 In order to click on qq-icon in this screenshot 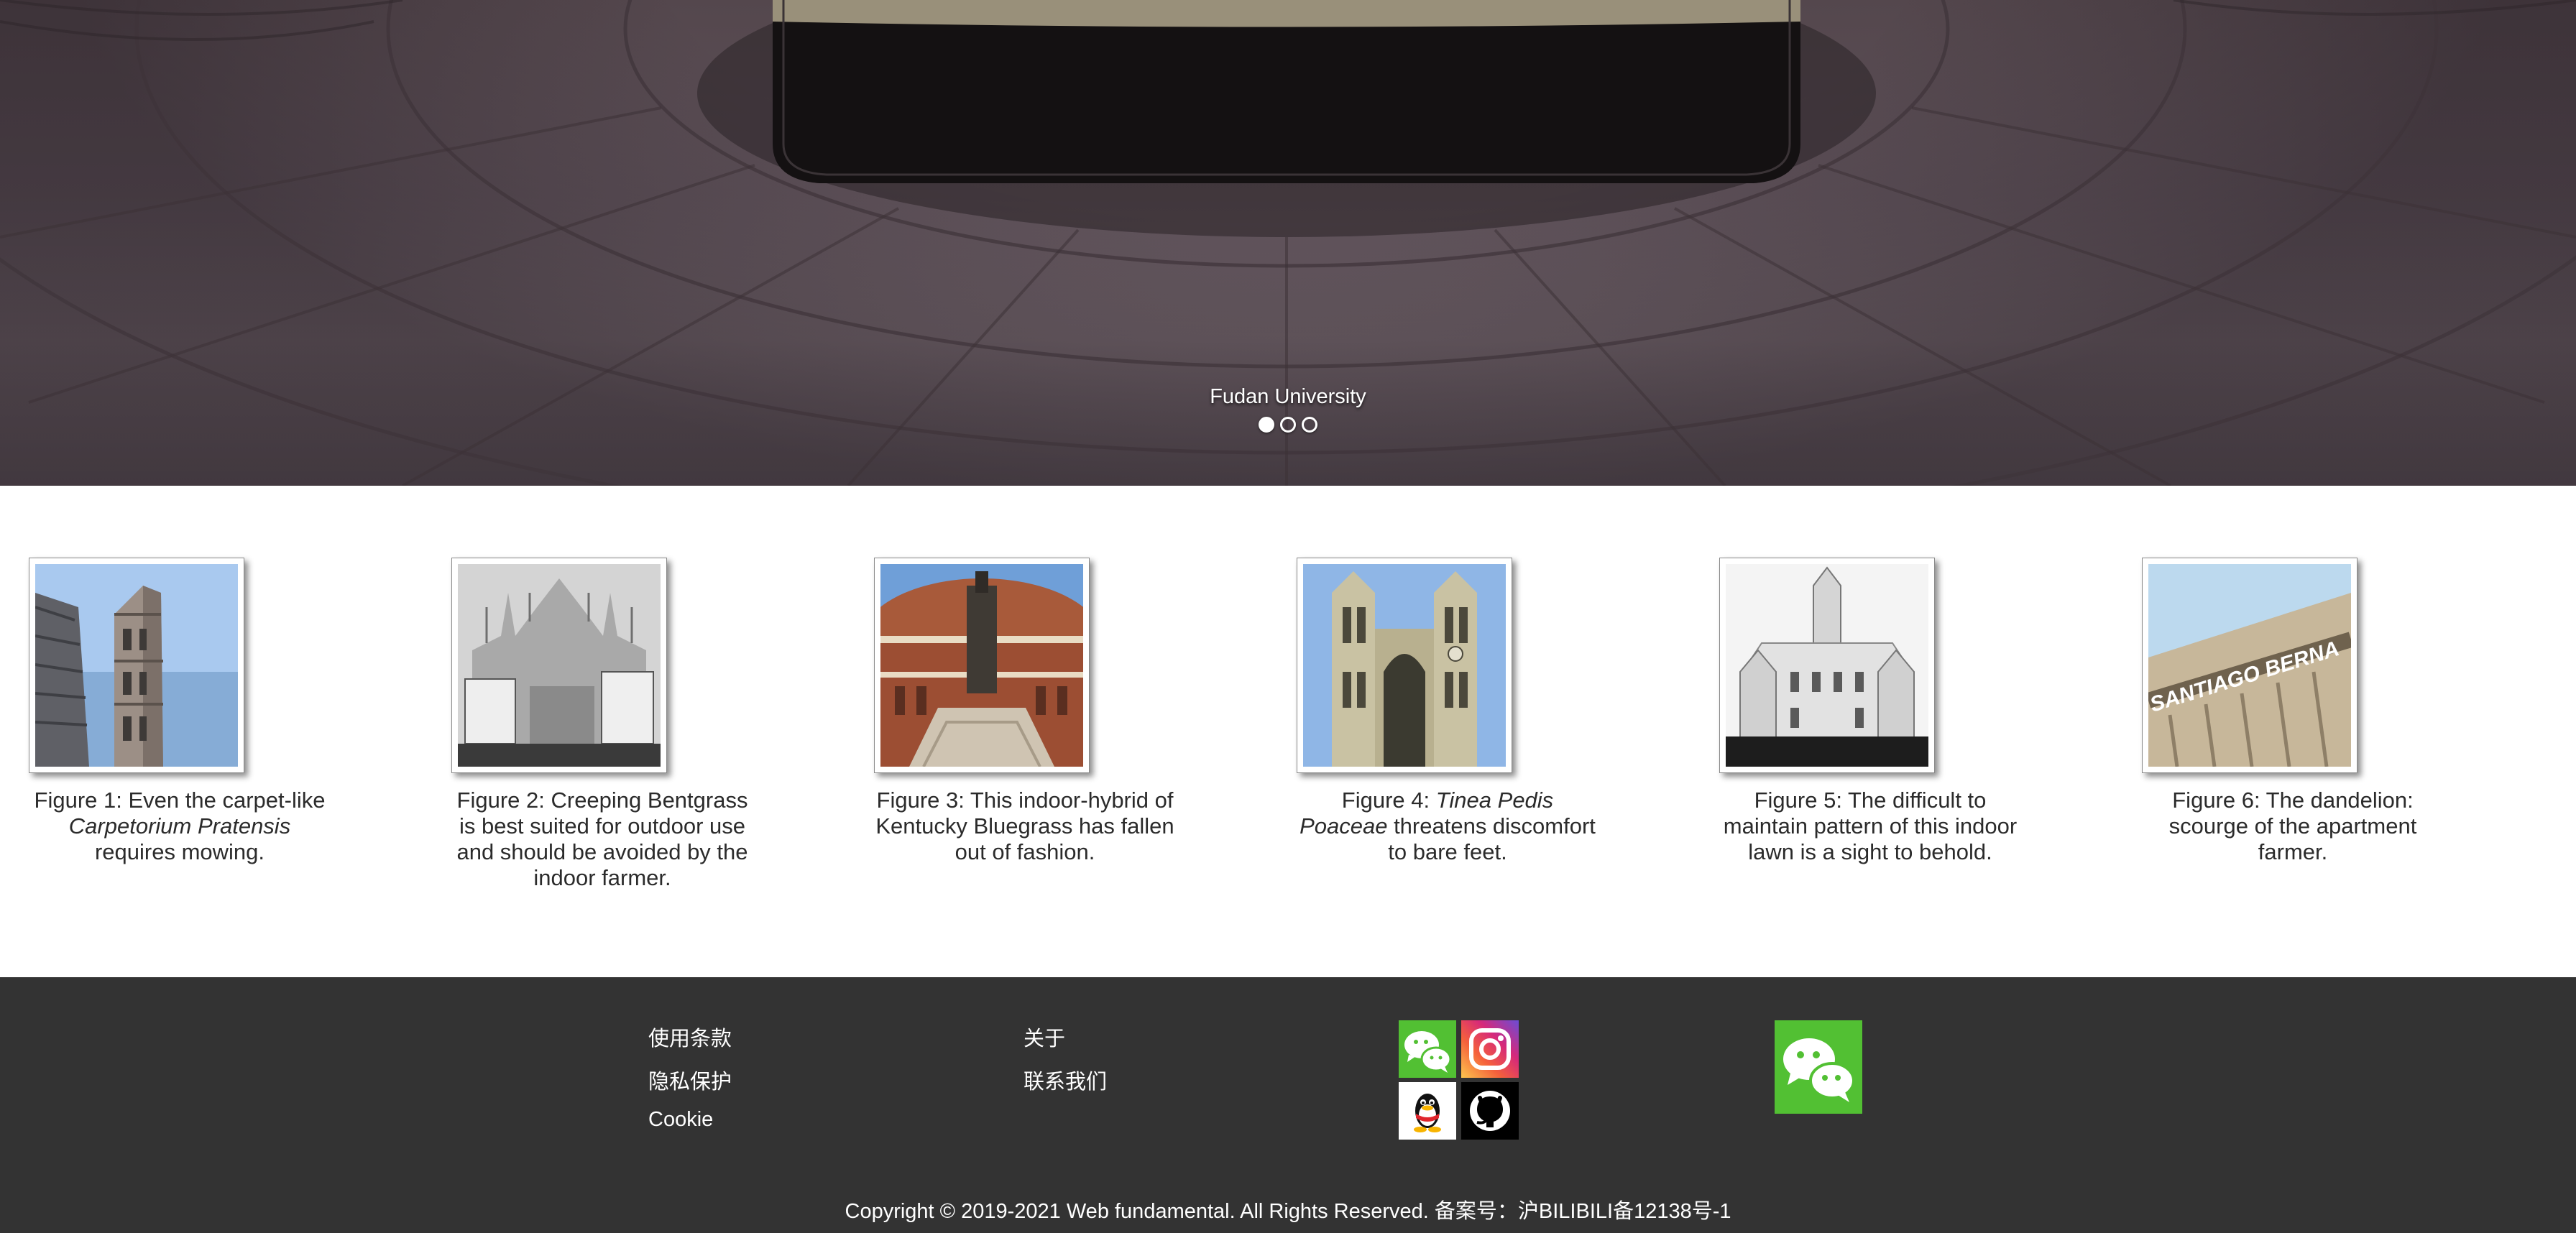, I will do `click(1427, 1111)`.